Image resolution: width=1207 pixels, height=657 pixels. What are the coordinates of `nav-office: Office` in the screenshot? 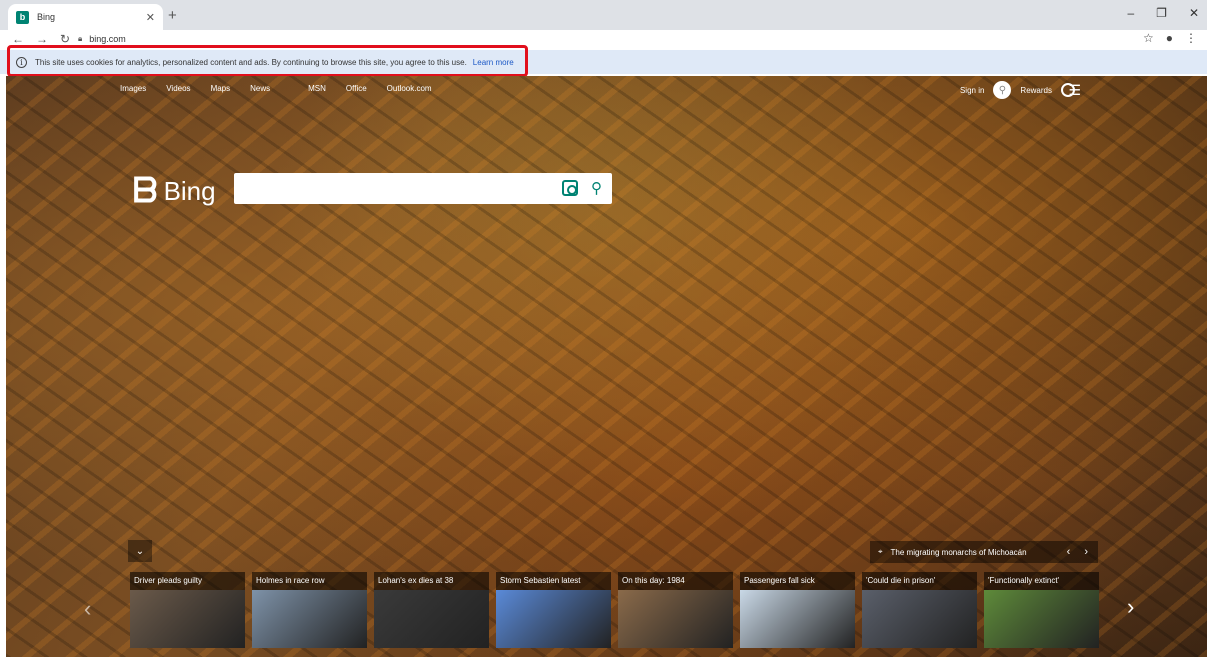 It's located at (356, 88).